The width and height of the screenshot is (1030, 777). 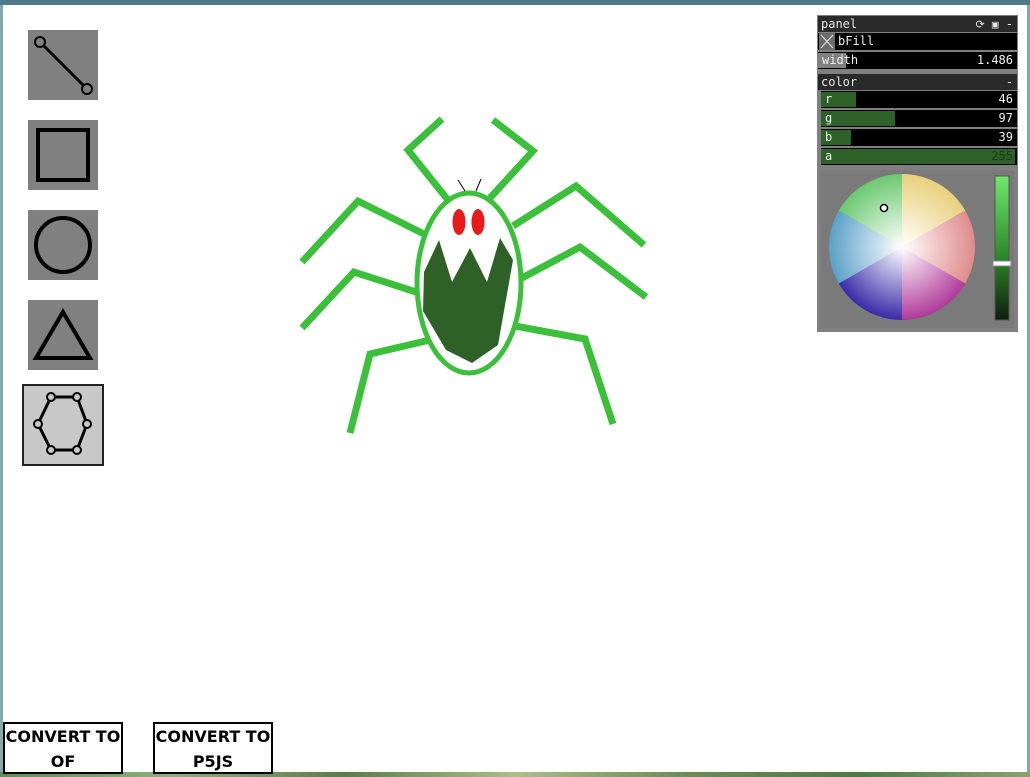 I want to click on convert-to-of-label: CONVERT TO OF, so click(x=63, y=749).